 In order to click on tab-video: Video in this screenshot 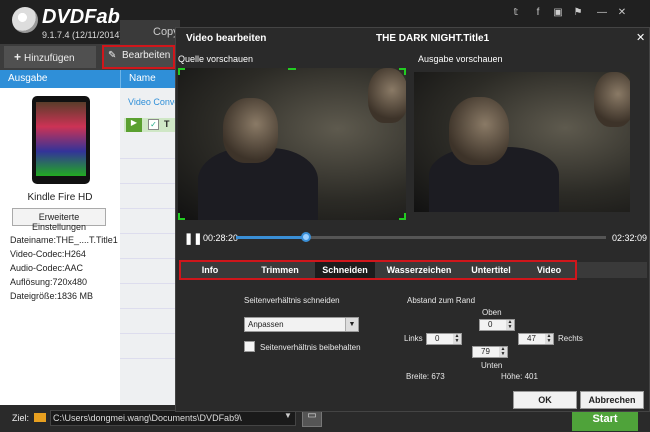, I will do `click(549, 270)`.